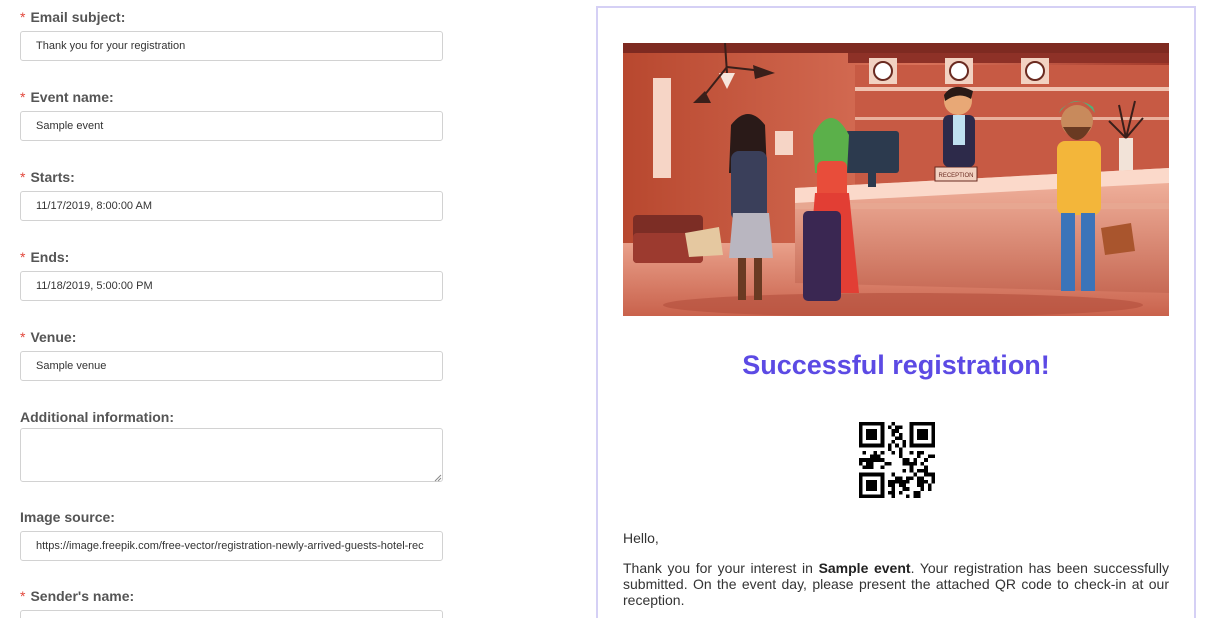 The width and height of the screenshot is (1223, 618). What do you see at coordinates (231, 286) in the screenshot?
I see `ends-input: 11/18/2019, 5:00:00 PM` at bounding box center [231, 286].